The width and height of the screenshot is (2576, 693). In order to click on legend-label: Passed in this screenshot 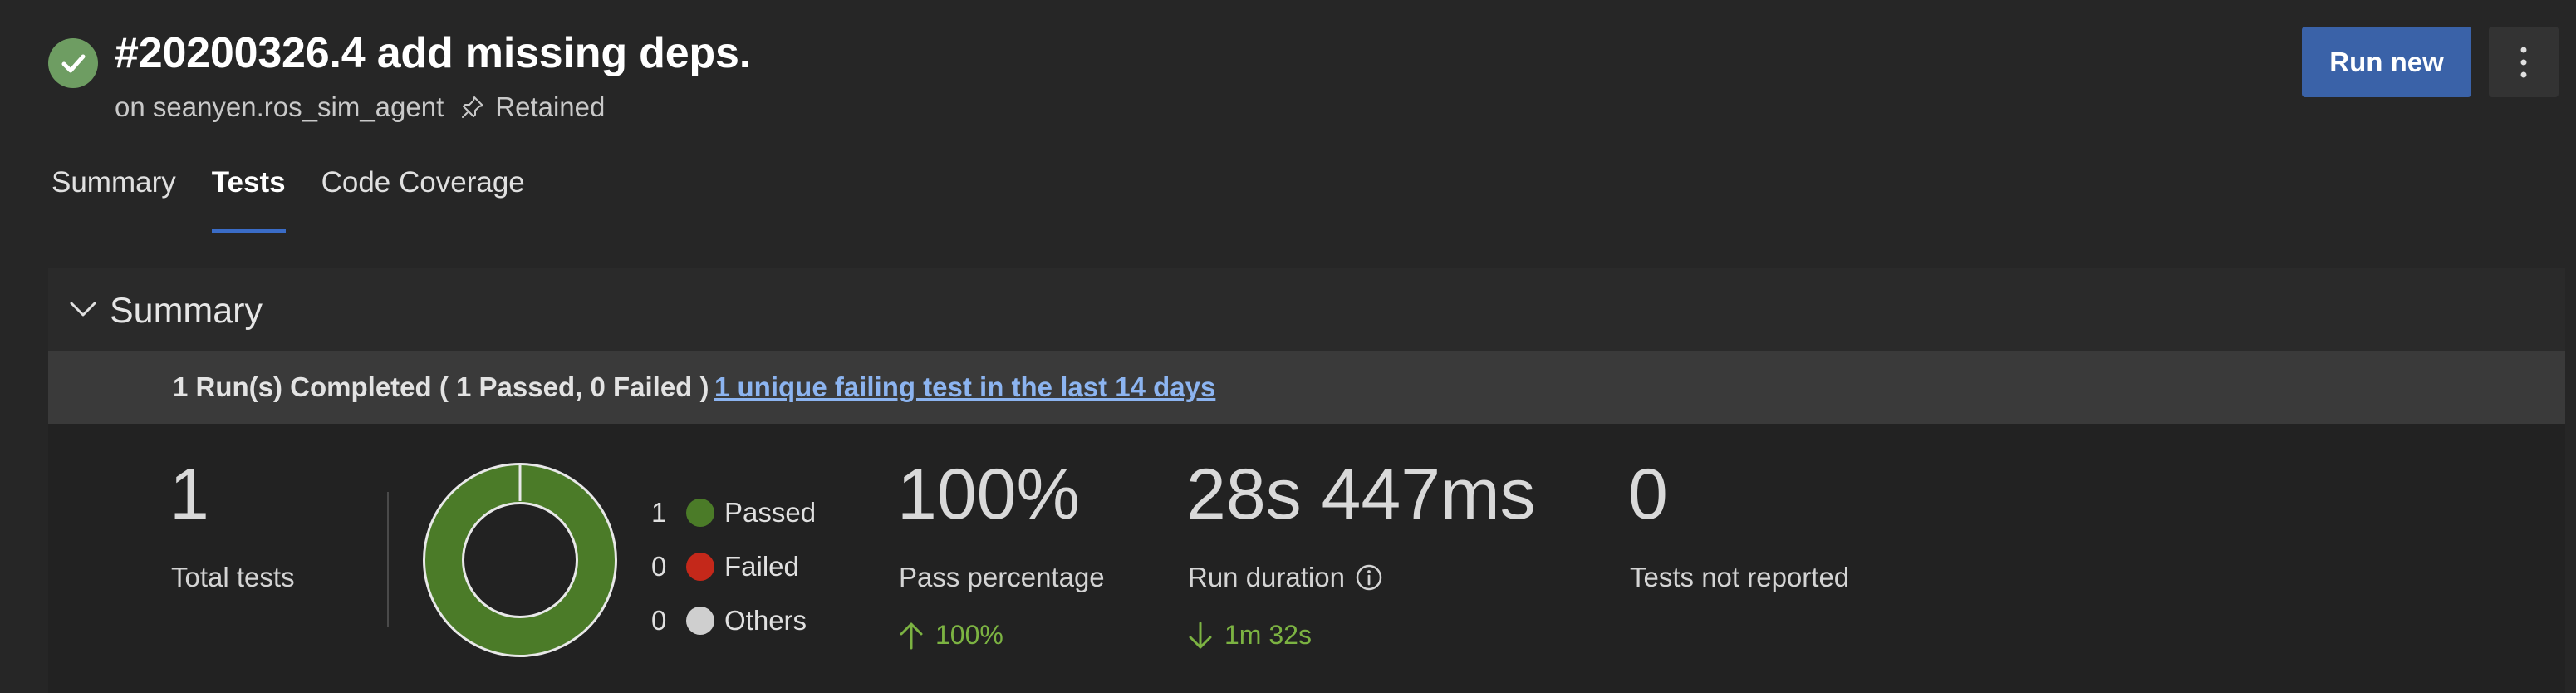, I will do `click(770, 512)`.